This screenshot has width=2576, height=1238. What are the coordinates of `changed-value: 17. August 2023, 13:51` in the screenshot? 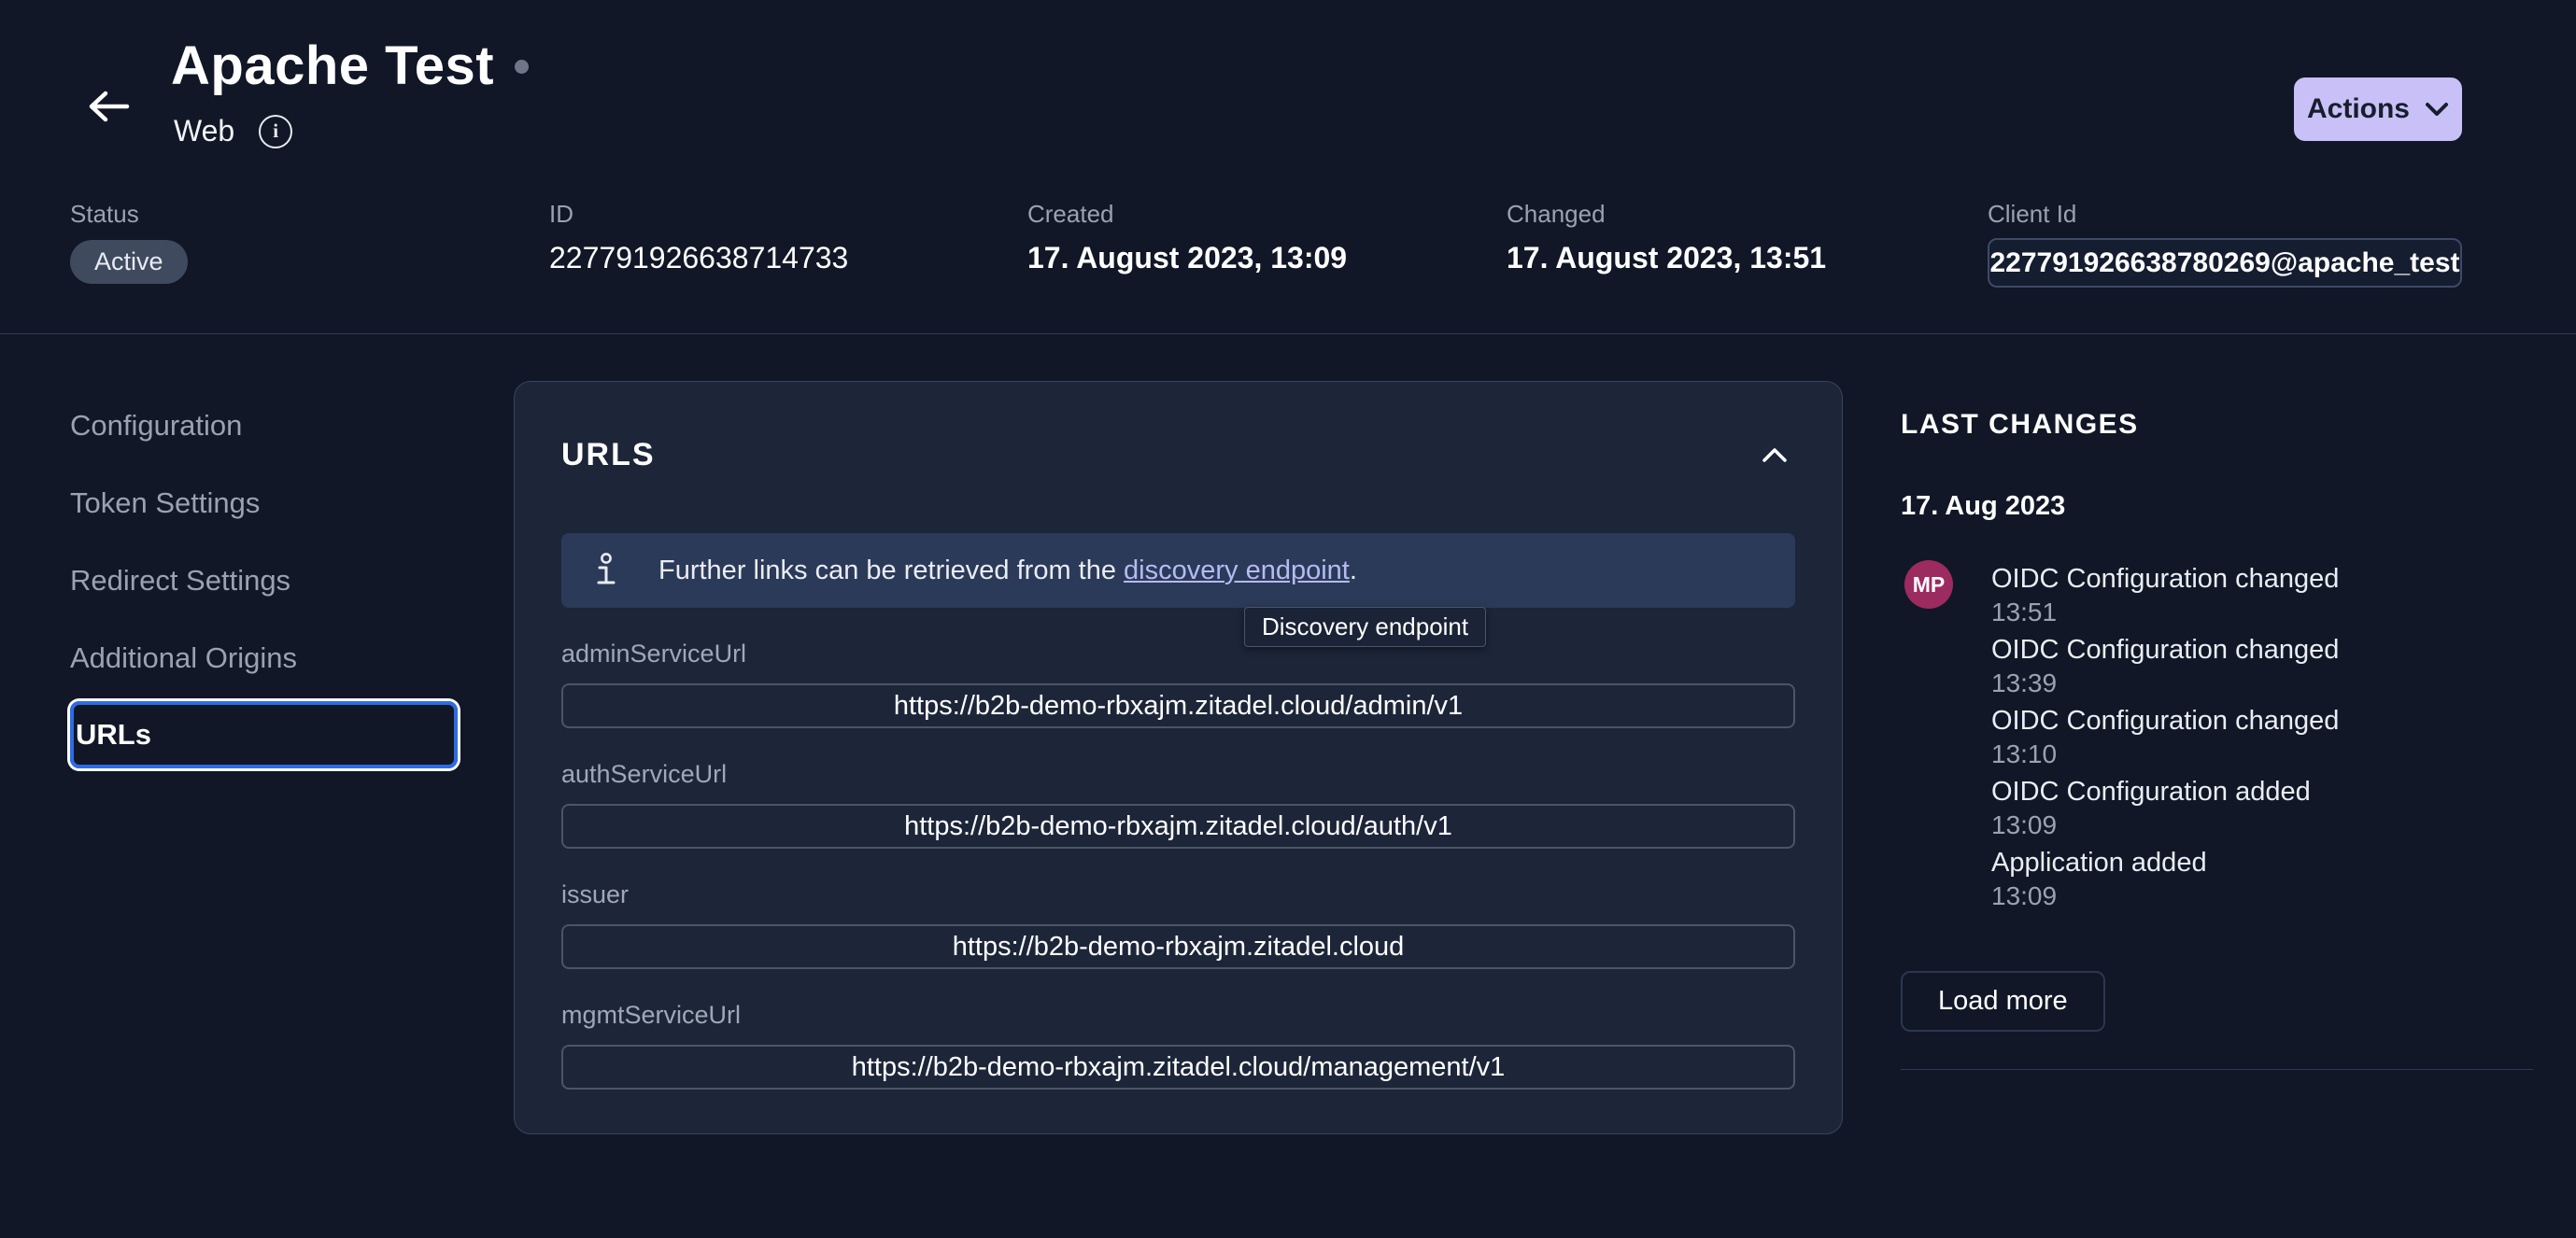 It's located at (1667, 257).